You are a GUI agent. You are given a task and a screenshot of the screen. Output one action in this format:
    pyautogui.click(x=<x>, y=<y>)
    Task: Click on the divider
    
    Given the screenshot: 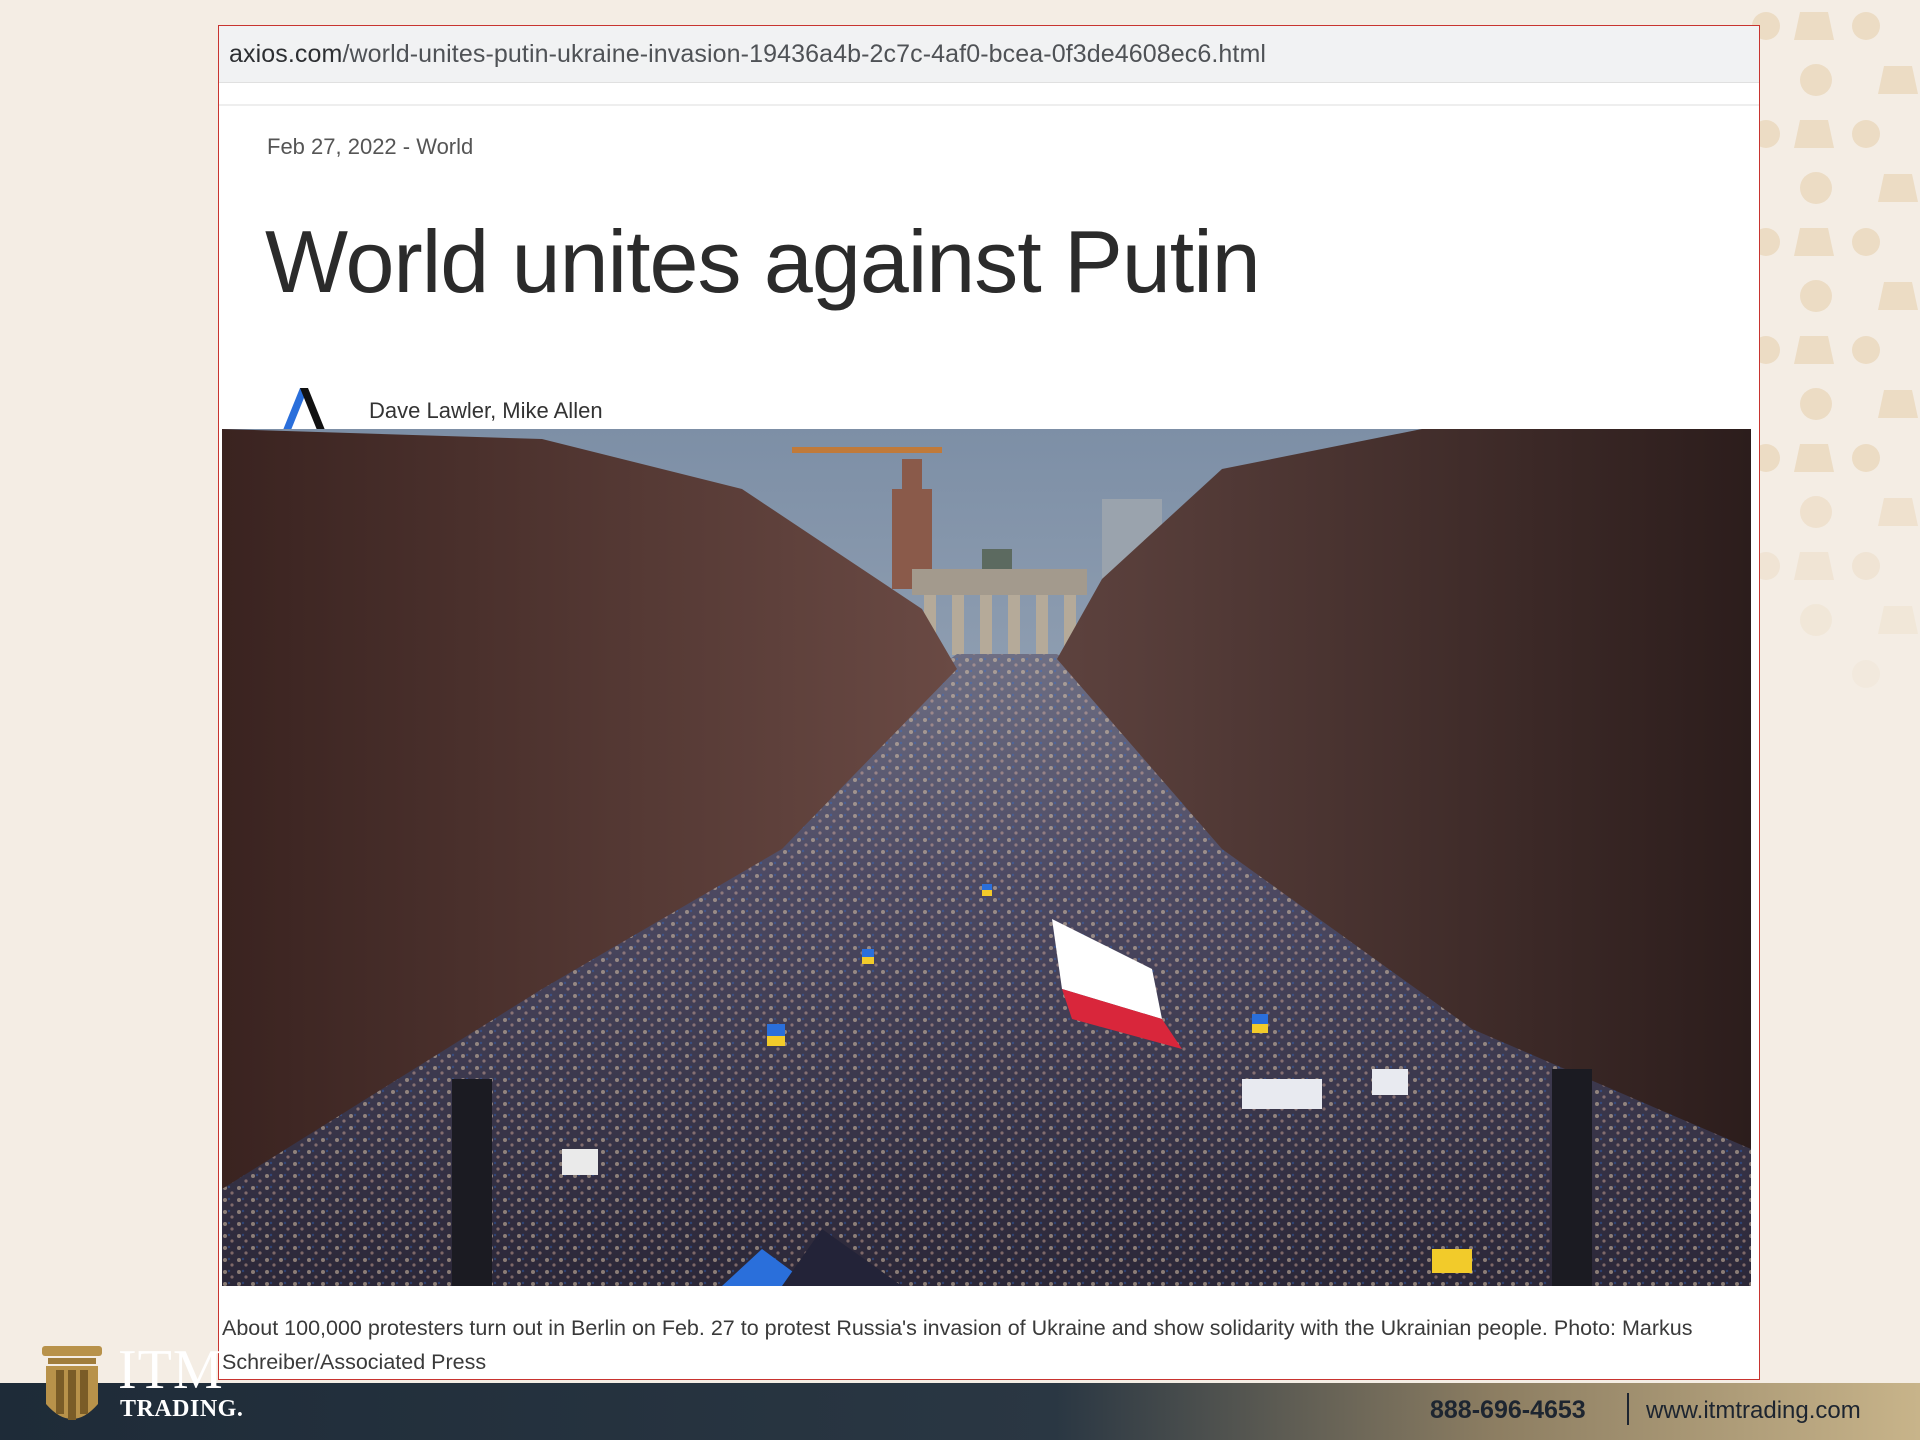 What is the action you would take?
    pyautogui.click(x=989, y=105)
    